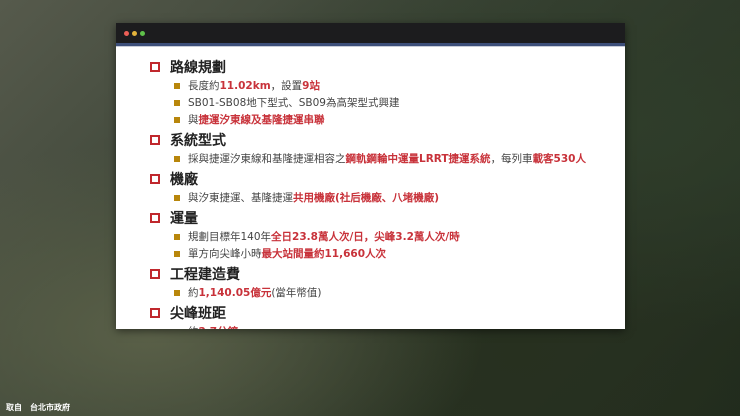 The image size is (740, 416). I want to click on highlight-text: 9站, so click(311, 86).